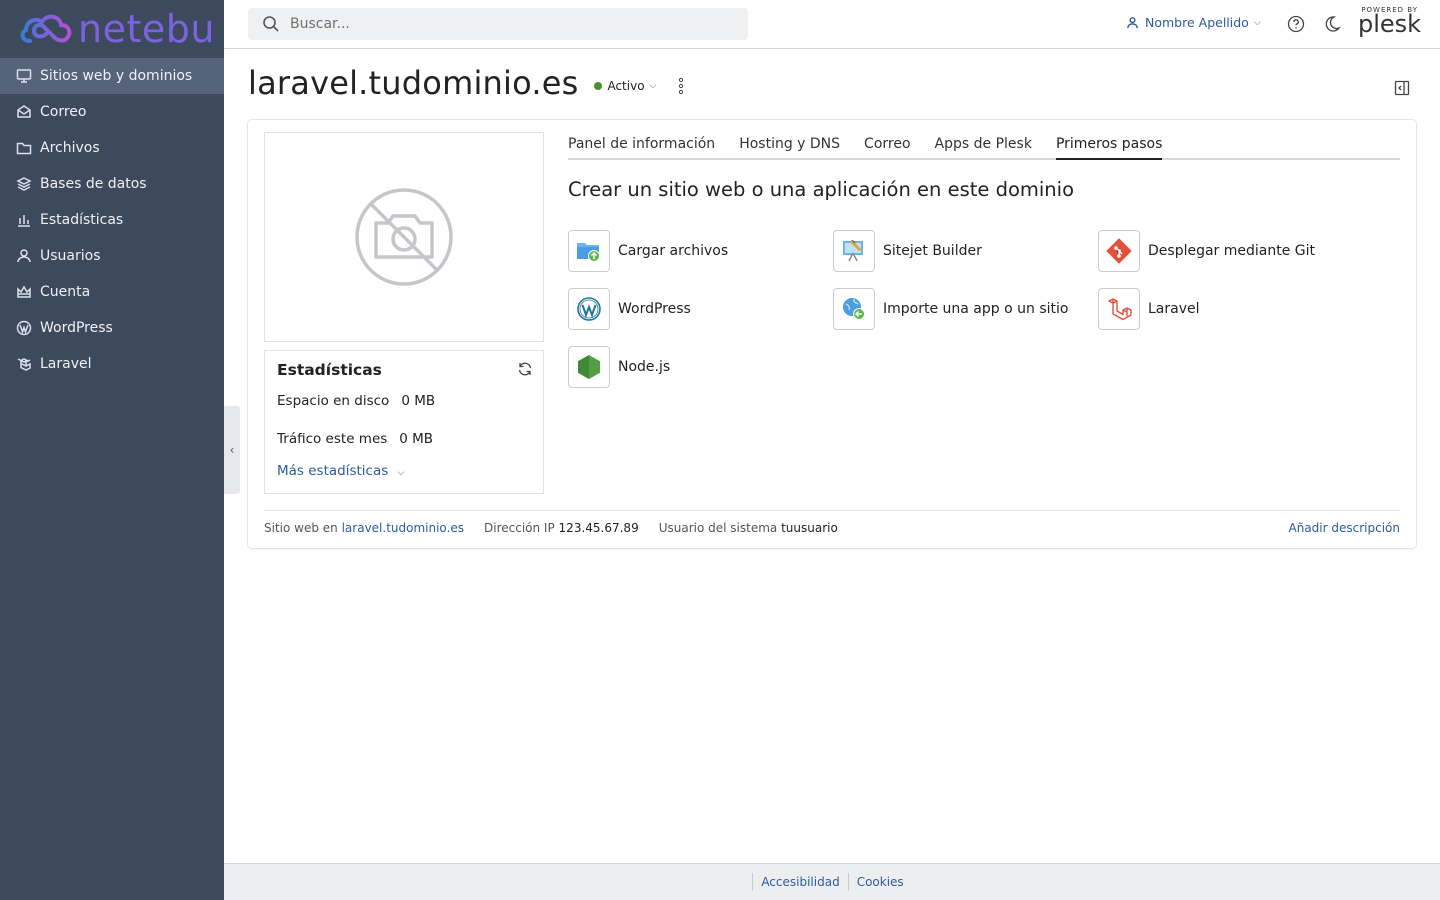 The width and height of the screenshot is (1440, 900). What do you see at coordinates (63, 112) in the screenshot?
I see `sidebar-item-label: Correo` at bounding box center [63, 112].